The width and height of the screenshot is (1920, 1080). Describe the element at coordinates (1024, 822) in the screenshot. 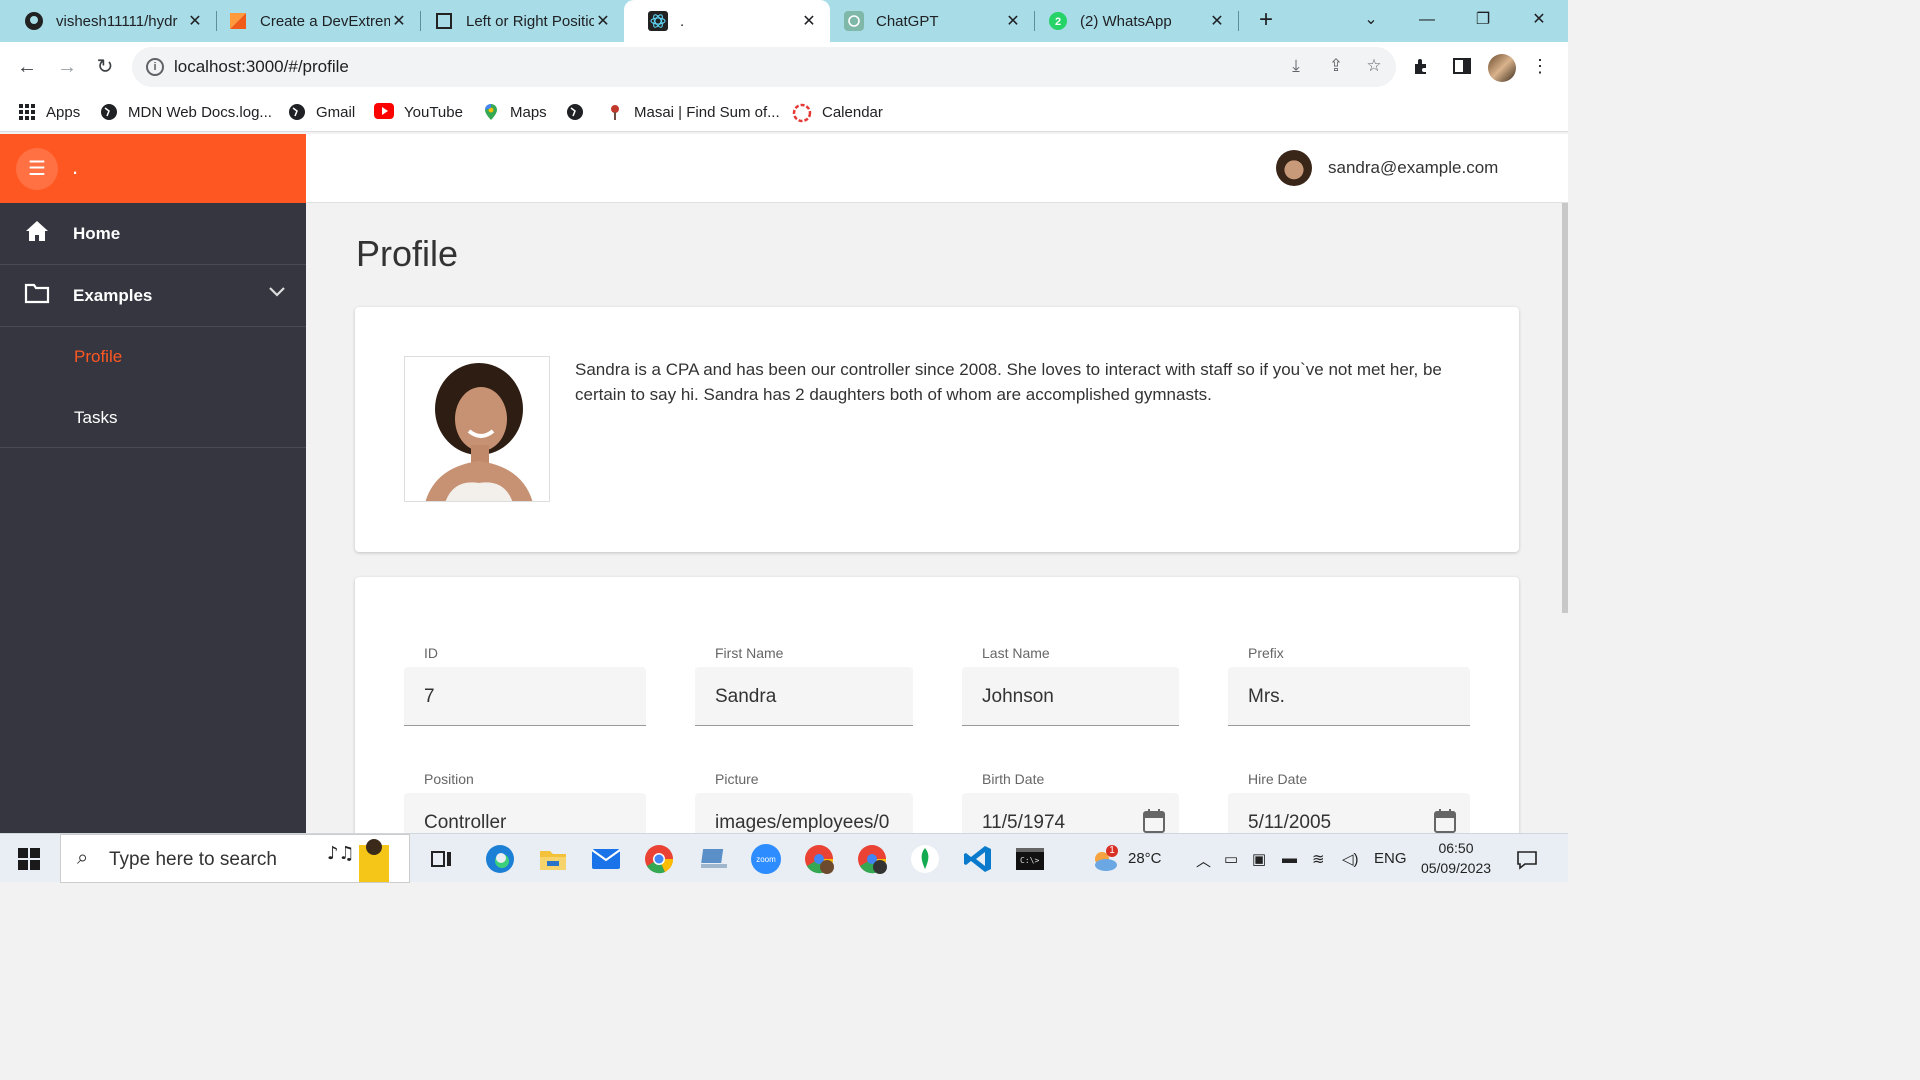

I see `field-value: 11/5/1974` at that location.